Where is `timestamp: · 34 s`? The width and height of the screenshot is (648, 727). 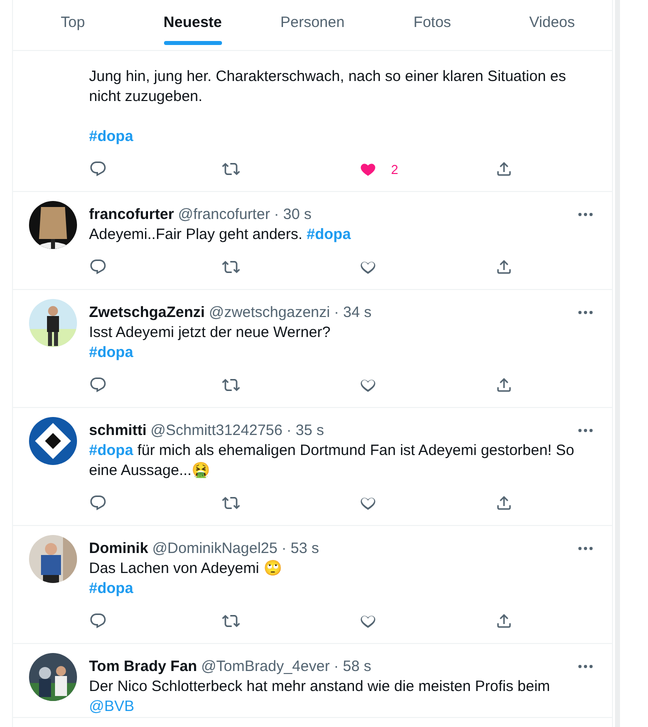
timestamp: · 34 s is located at coordinates (353, 312).